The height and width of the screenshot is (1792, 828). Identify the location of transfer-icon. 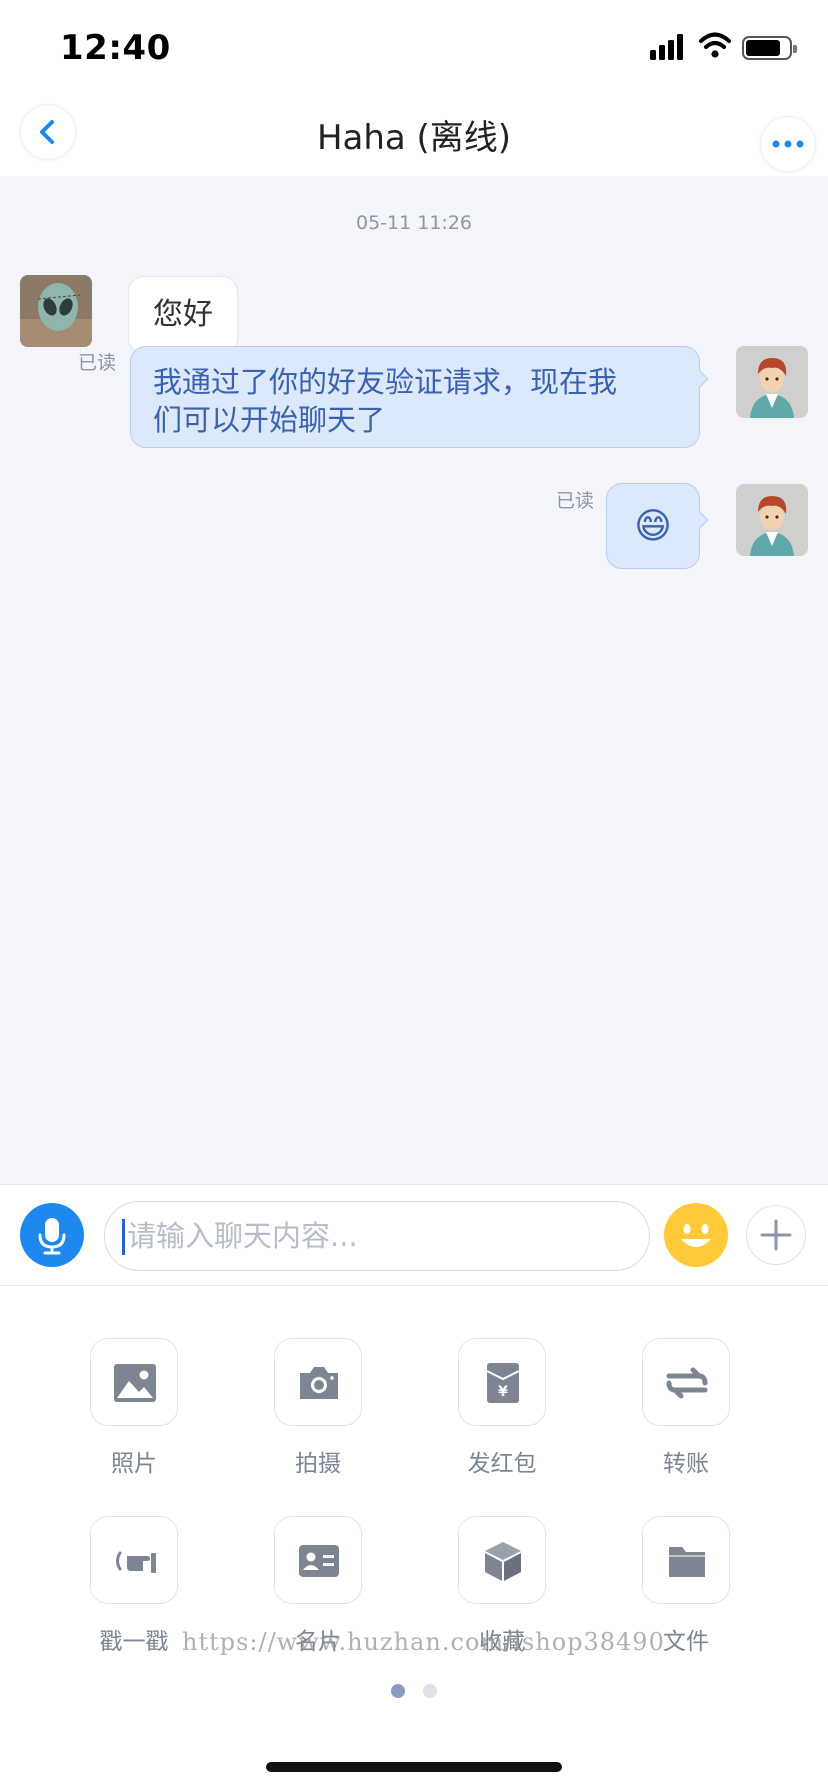
(687, 1383).